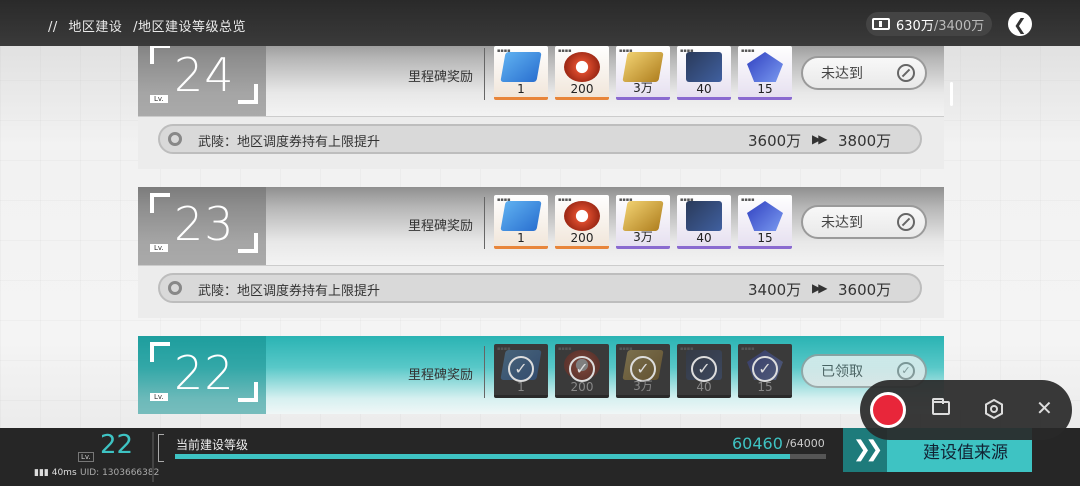 The image size is (1080, 486). Describe the element at coordinates (153, 457) in the screenshot. I see `bottom-divider` at that location.